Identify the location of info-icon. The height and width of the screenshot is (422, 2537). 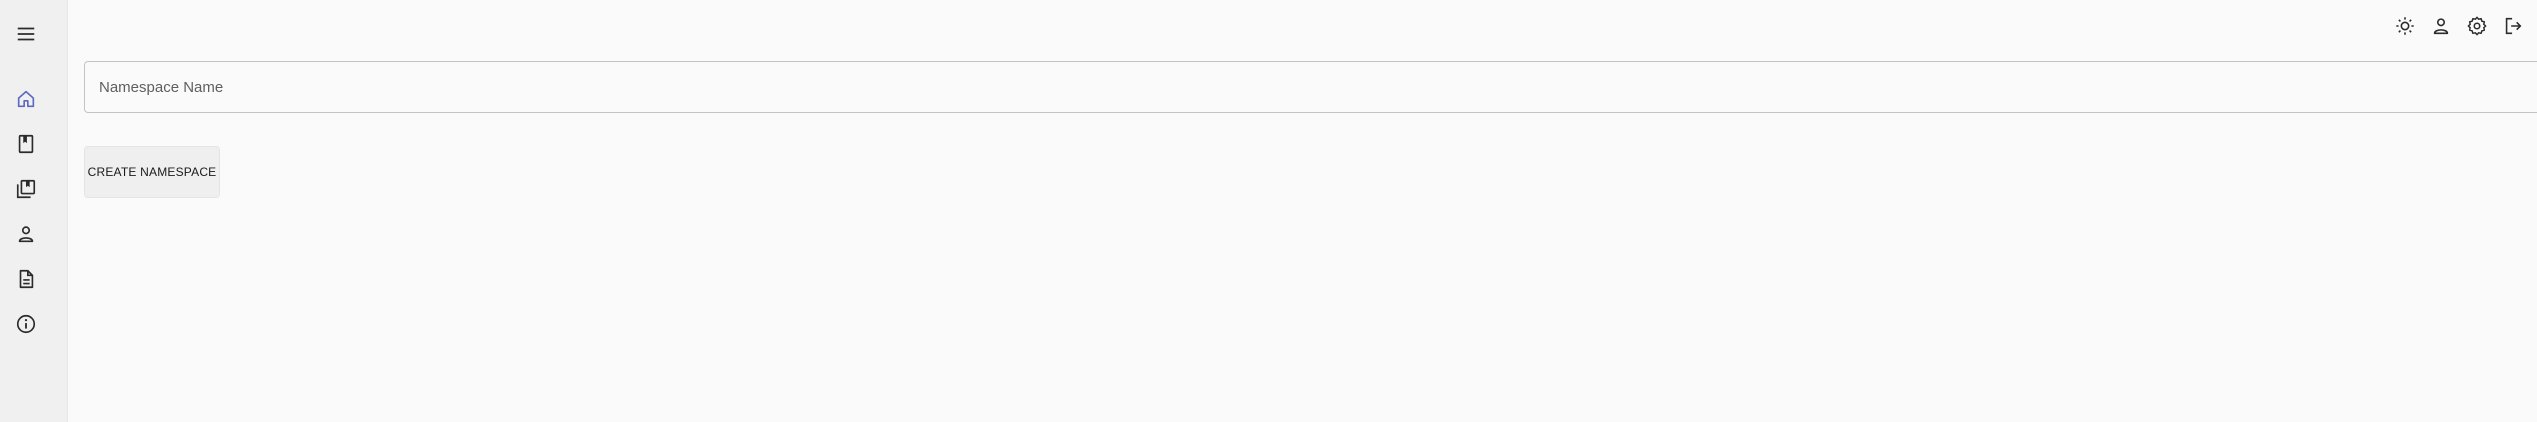
(26, 324).